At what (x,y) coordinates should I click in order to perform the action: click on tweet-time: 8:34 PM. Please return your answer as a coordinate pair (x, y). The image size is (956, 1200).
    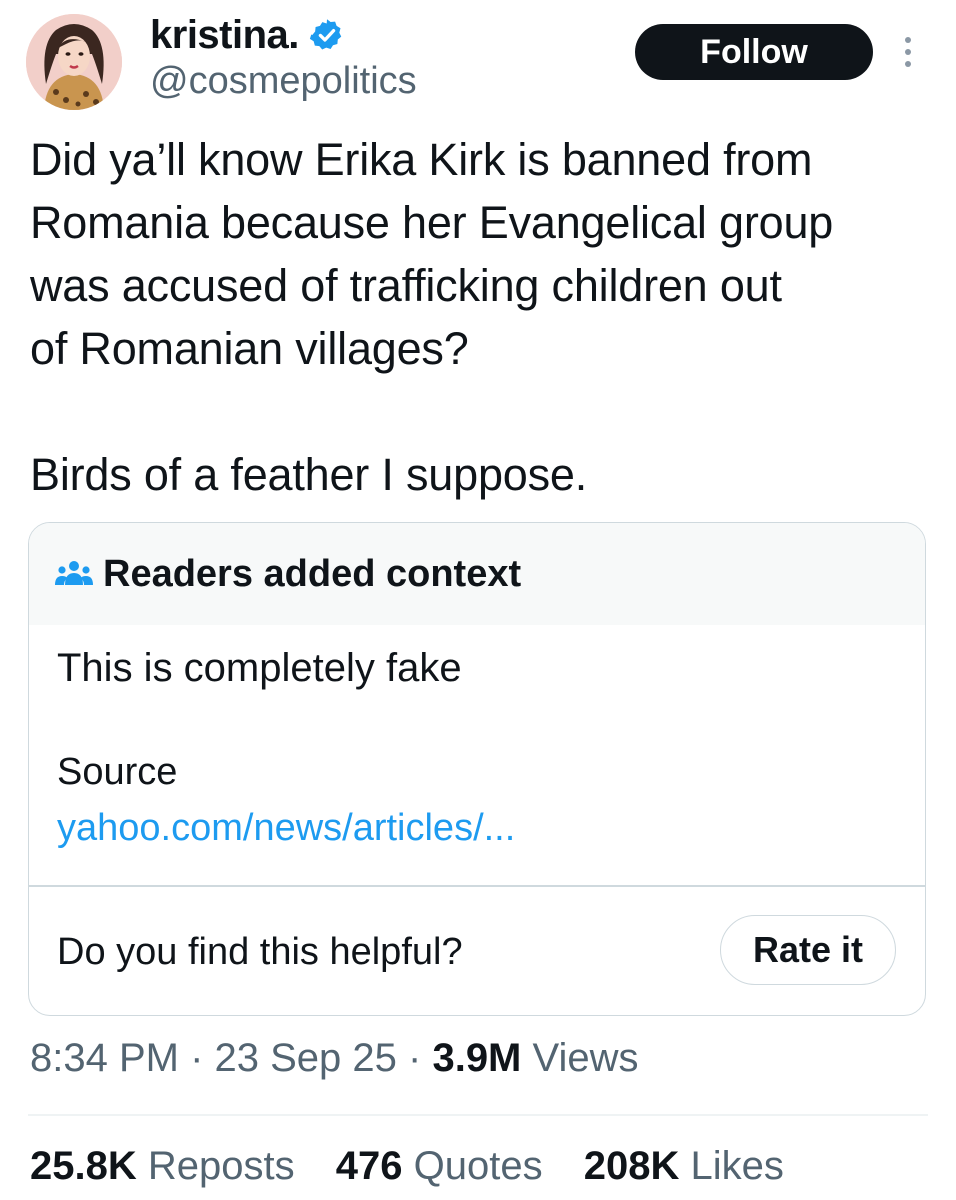
    Looking at the image, I should click on (104, 1058).